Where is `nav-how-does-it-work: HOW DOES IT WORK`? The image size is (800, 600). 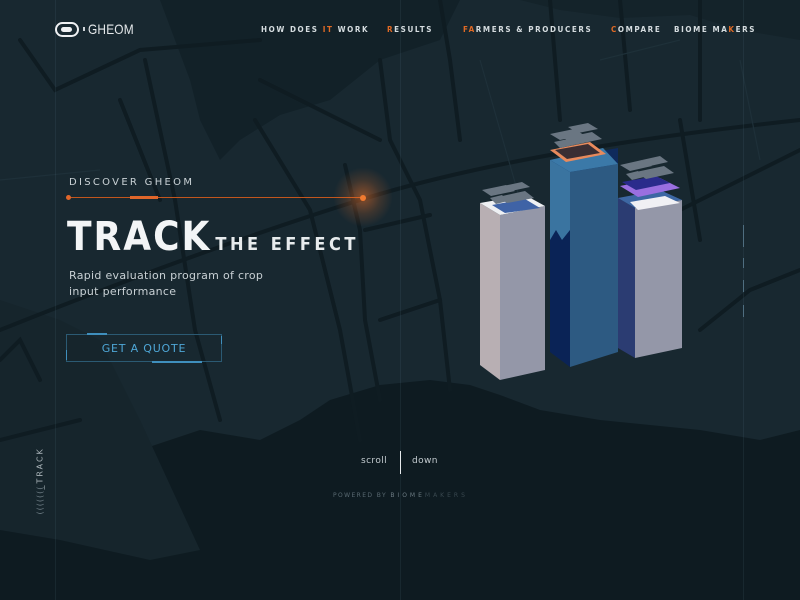 nav-how-does-it-work: HOW DOES IT WORK is located at coordinates (315, 29).